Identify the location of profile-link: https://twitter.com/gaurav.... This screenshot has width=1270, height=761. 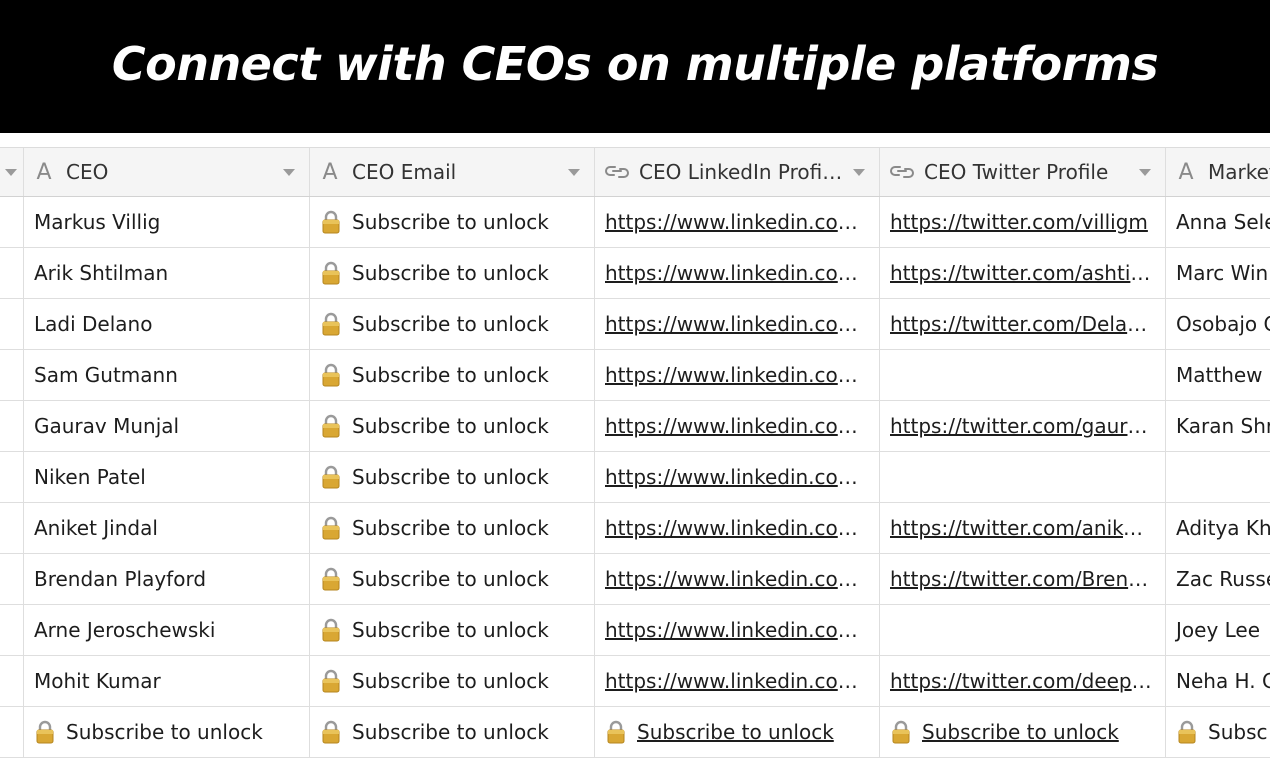
(1021, 426).